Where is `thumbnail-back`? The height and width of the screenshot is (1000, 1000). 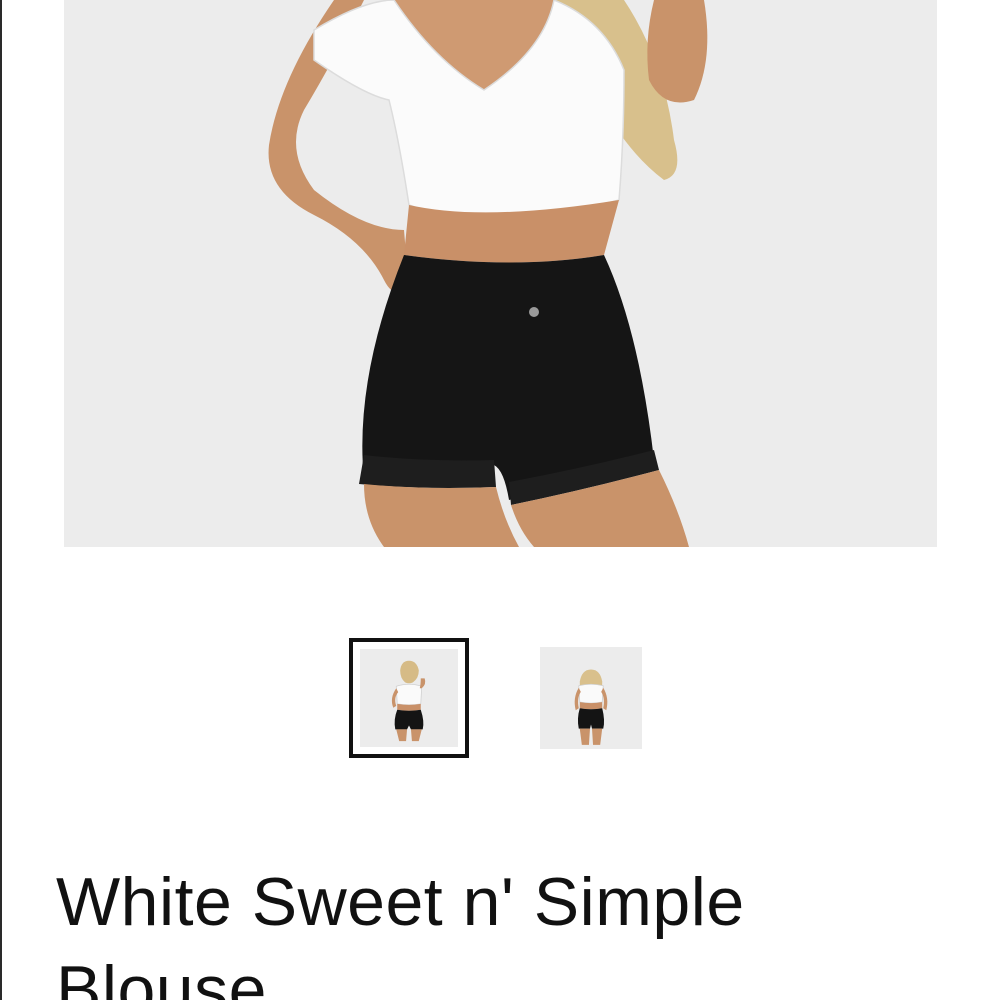 thumbnail-back is located at coordinates (591, 698).